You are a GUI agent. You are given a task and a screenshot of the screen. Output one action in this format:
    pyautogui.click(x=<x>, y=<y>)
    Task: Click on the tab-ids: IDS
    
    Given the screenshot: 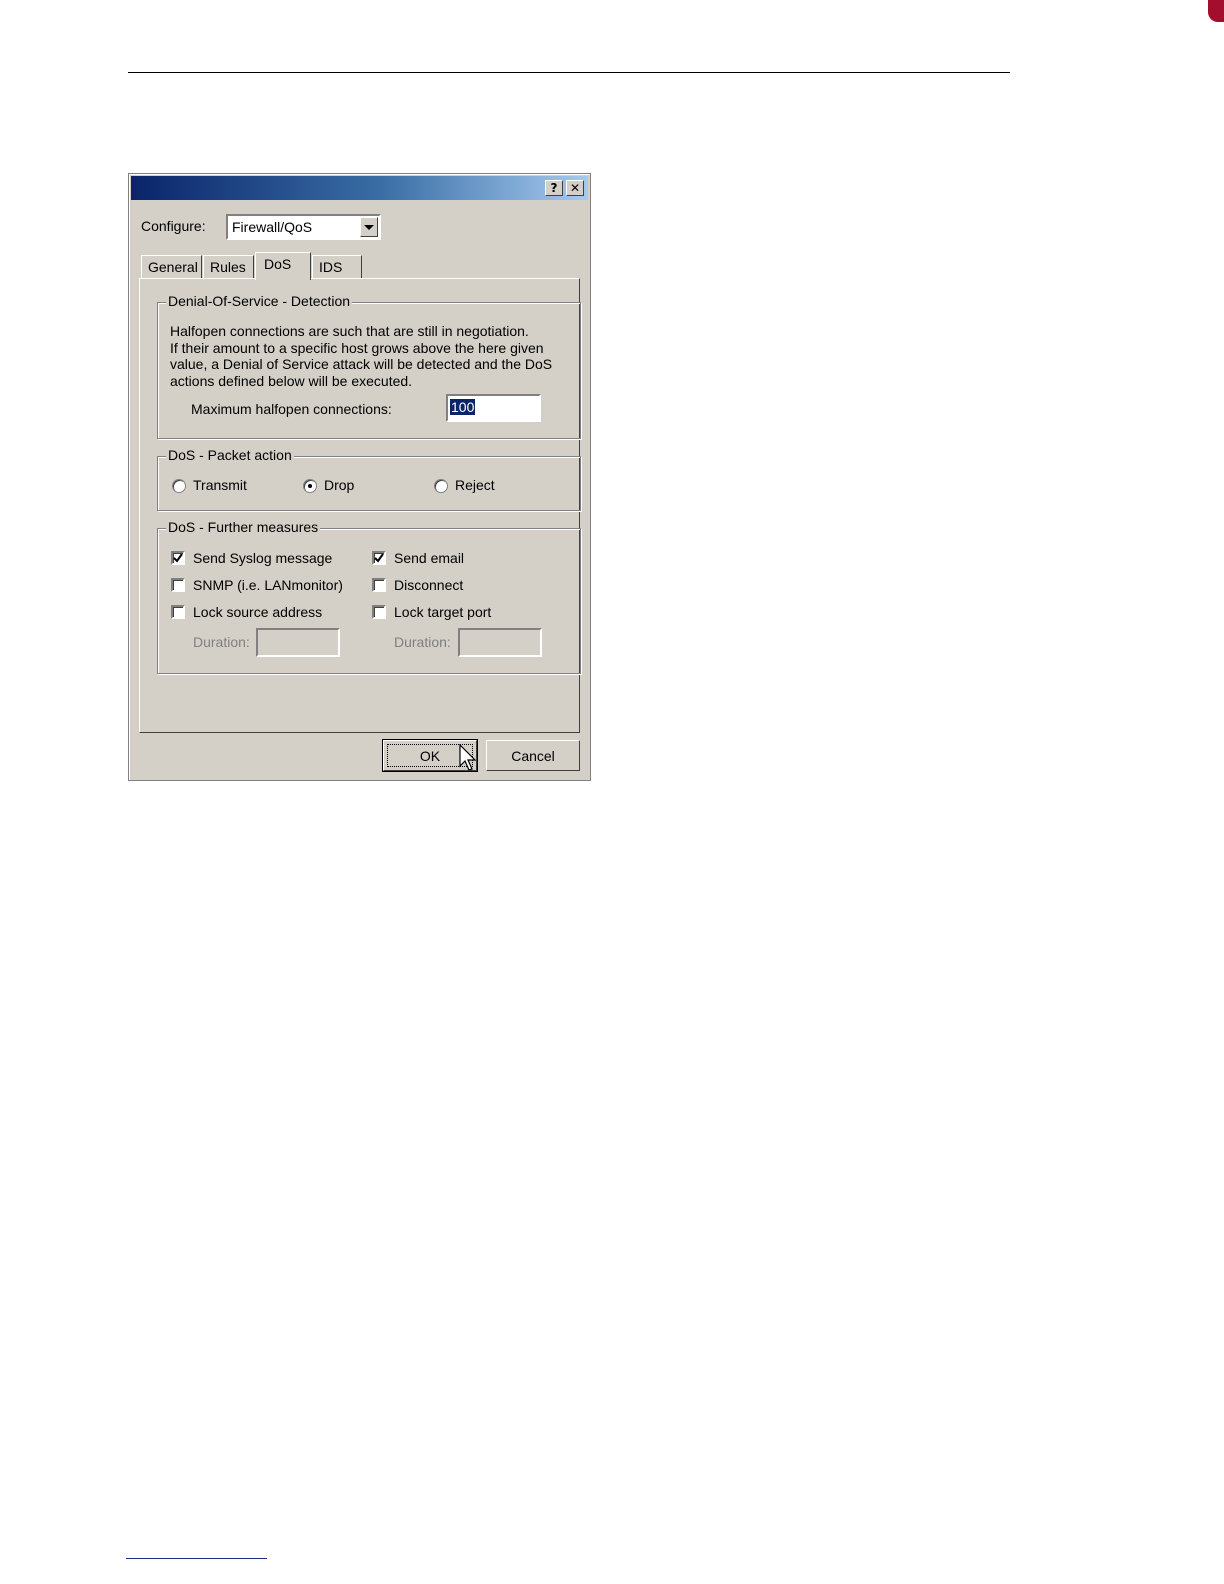 What is the action you would take?
    pyautogui.click(x=337, y=267)
    